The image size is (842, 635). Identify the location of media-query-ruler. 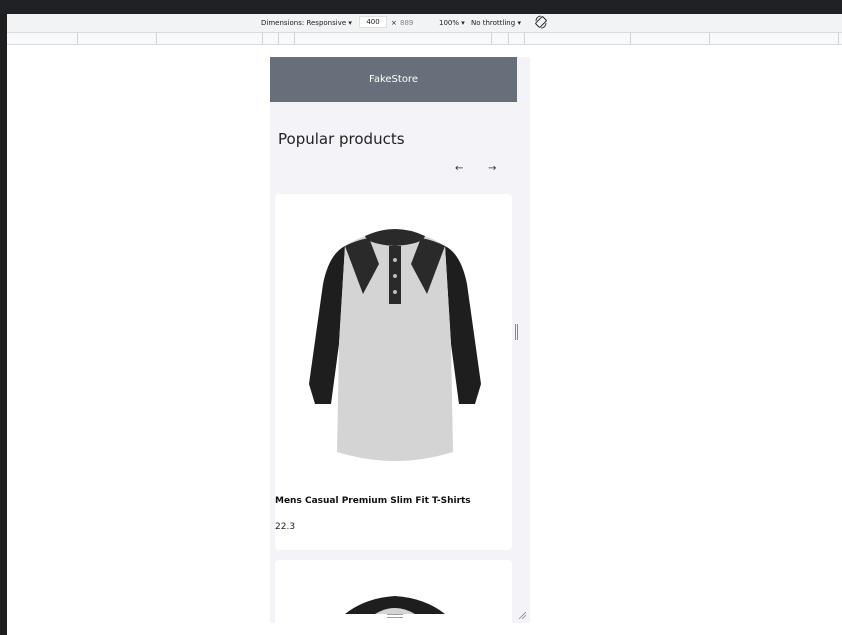
(424, 39).